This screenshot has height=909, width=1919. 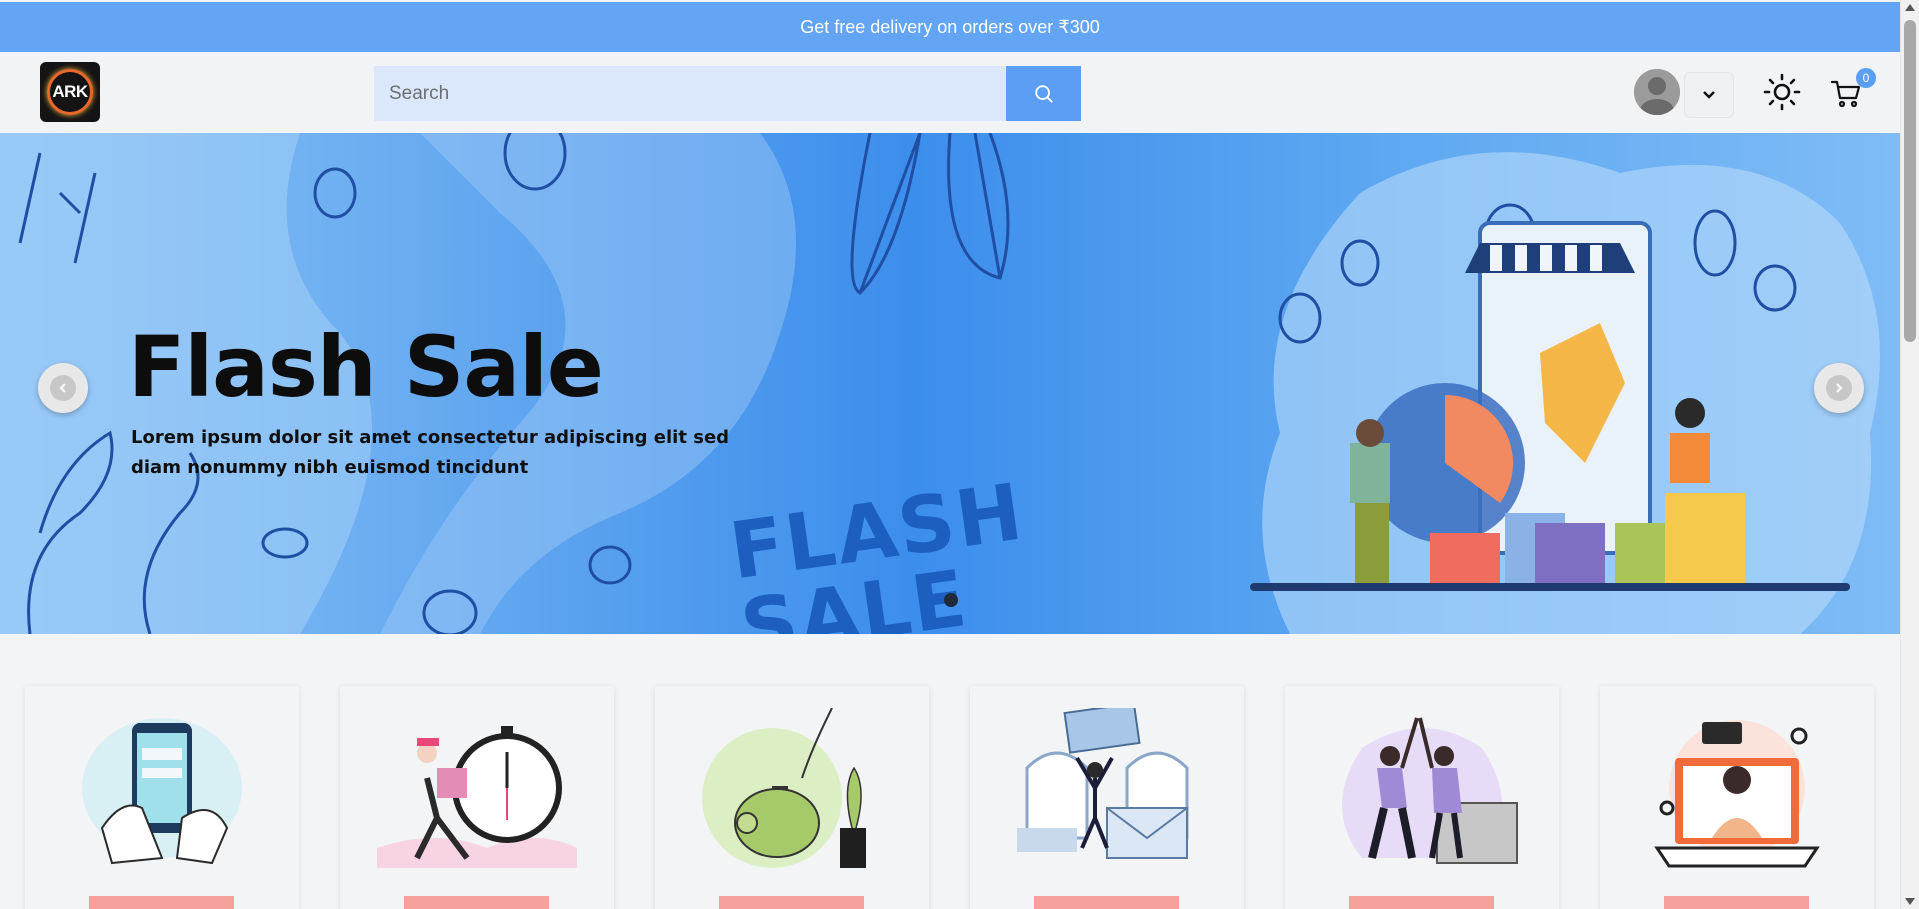 I want to click on logo-ring: ARK, so click(x=70, y=92).